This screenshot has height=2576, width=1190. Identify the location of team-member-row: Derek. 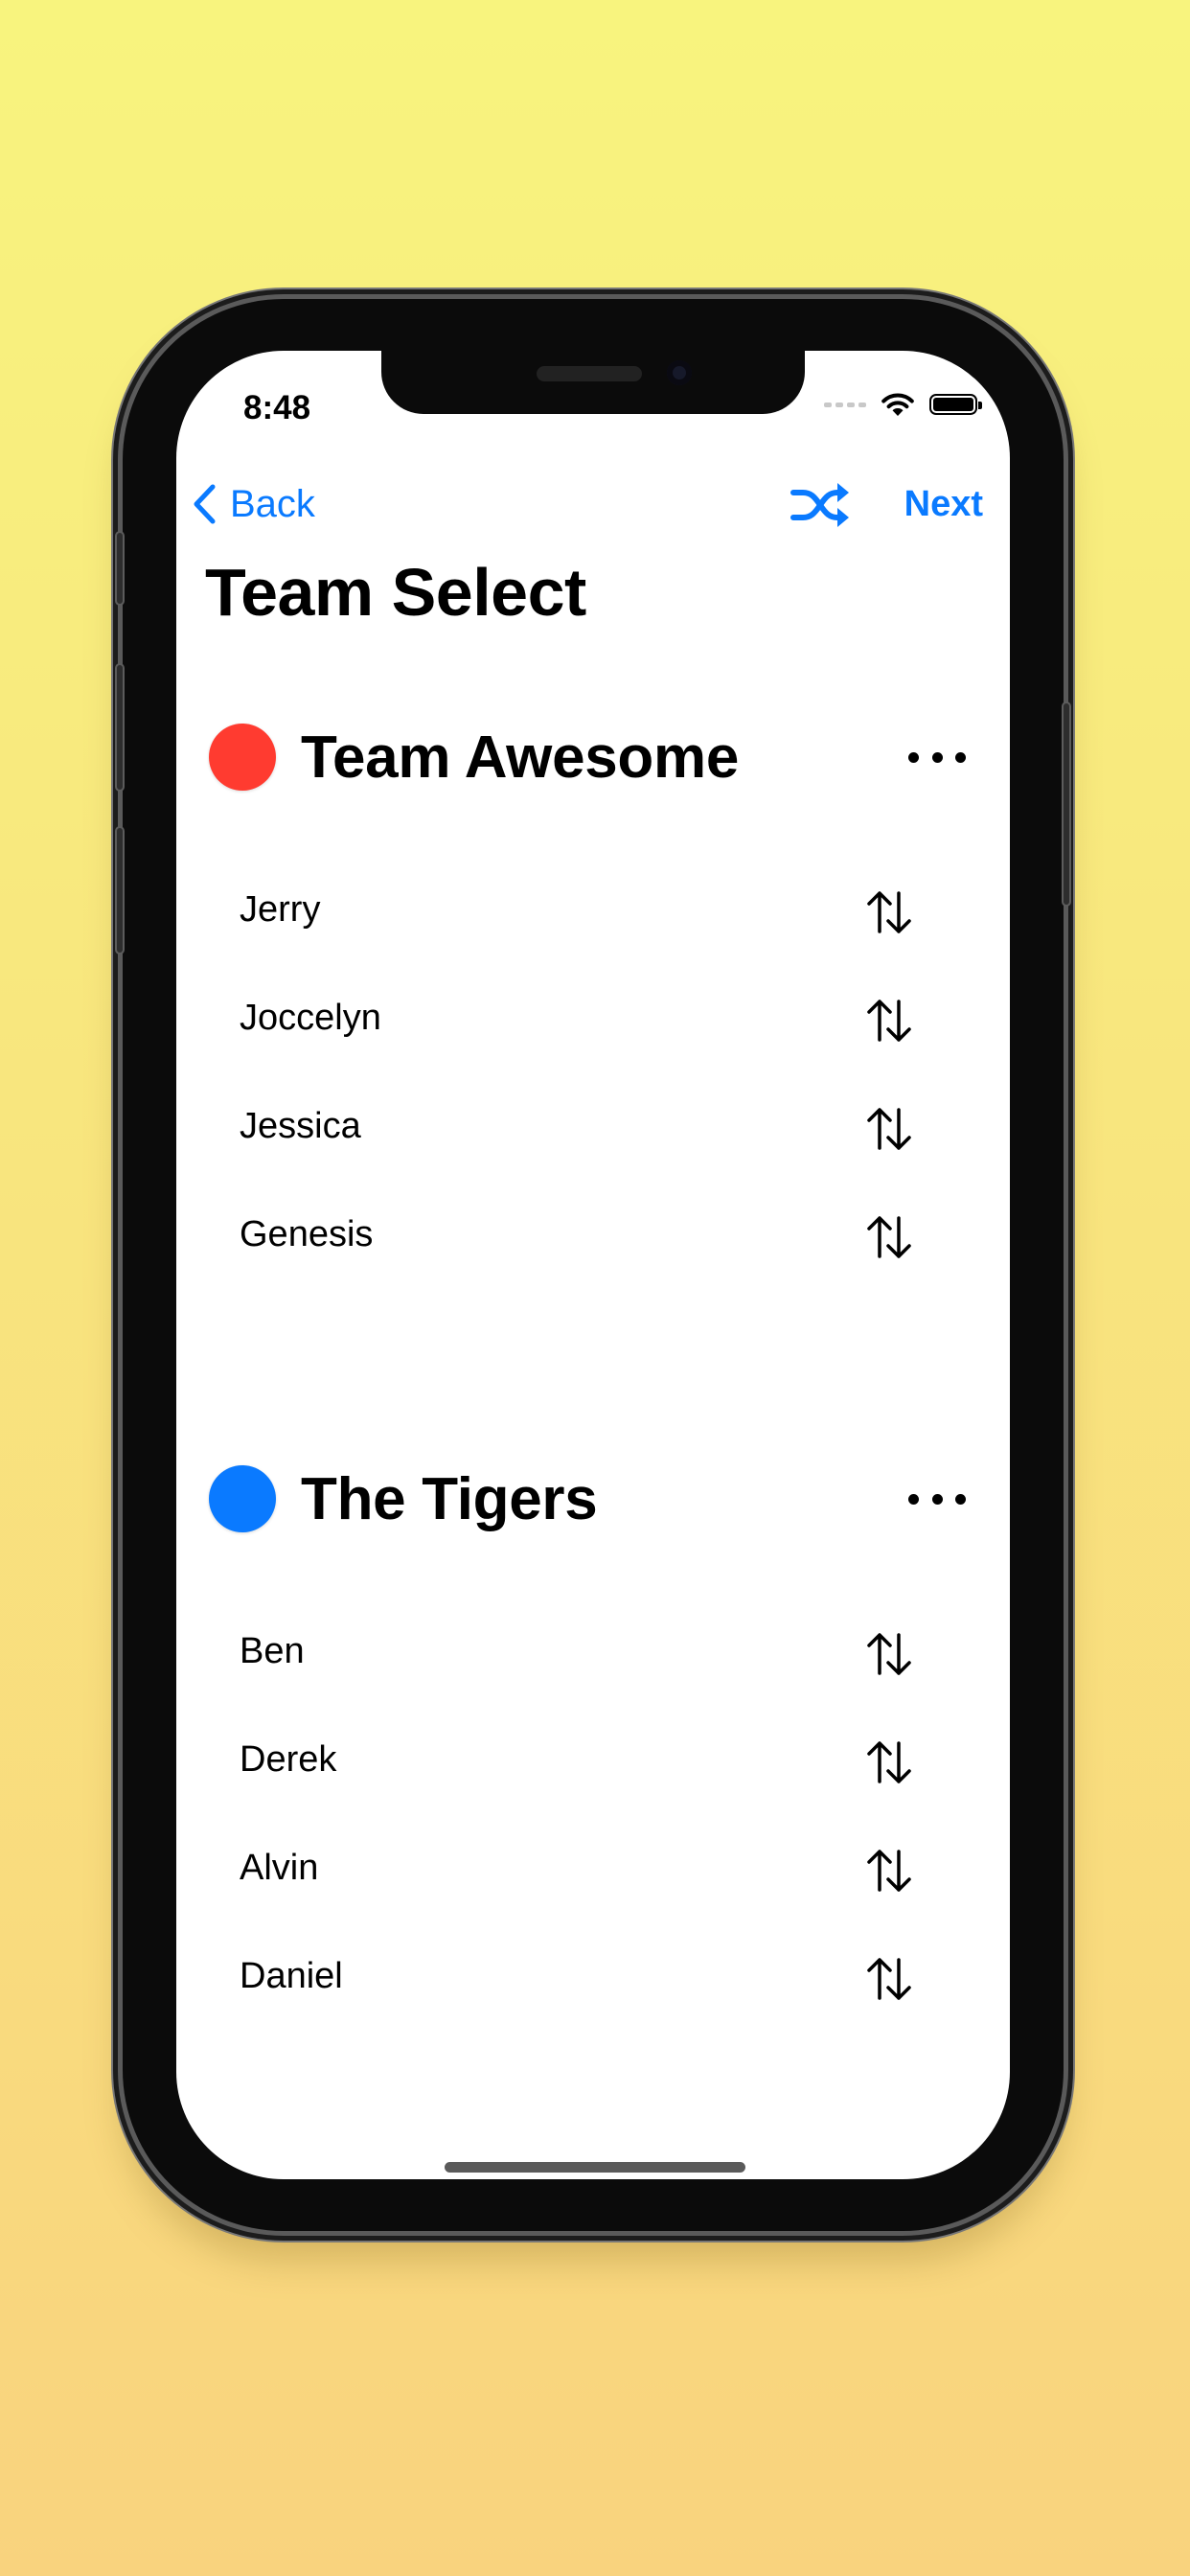
(593, 1762).